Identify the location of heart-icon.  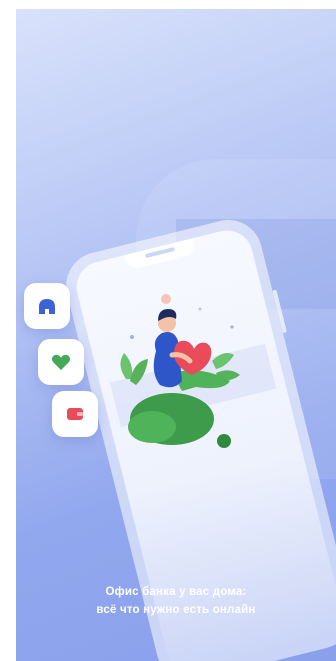
(61, 362).